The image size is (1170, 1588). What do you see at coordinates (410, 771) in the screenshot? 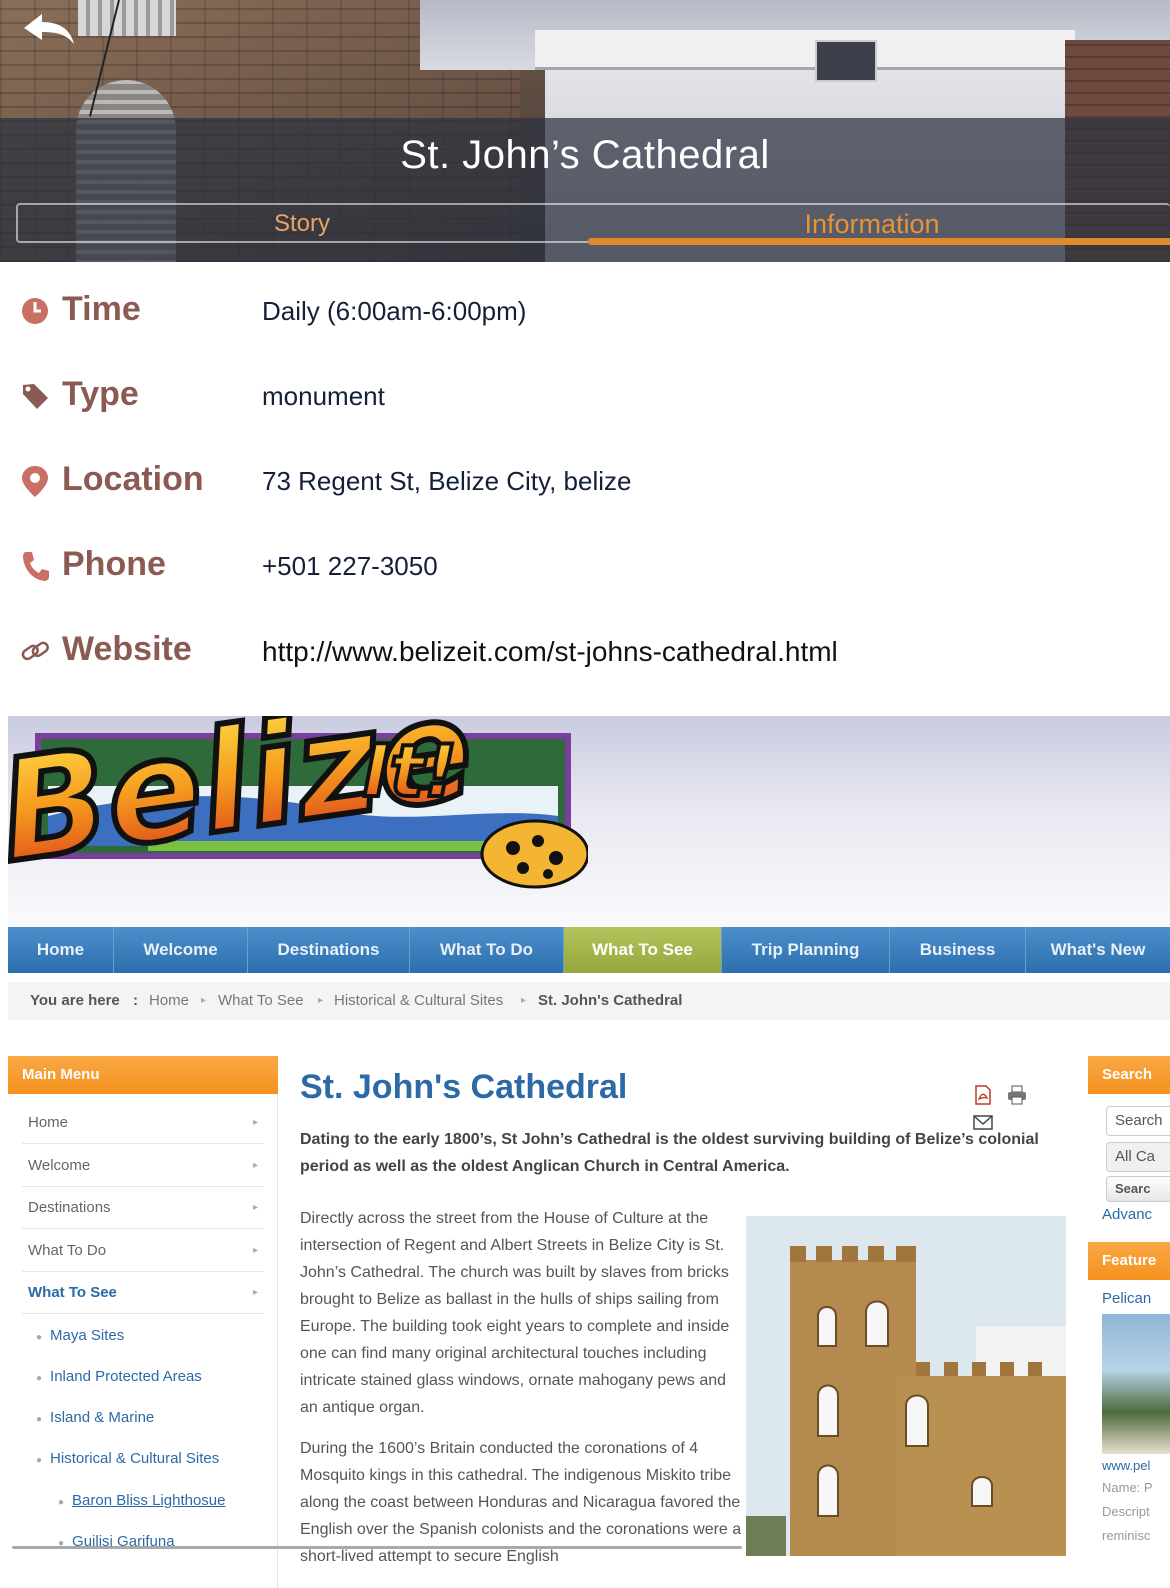
I see `svg-text: It!` at bounding box center [410, 771].